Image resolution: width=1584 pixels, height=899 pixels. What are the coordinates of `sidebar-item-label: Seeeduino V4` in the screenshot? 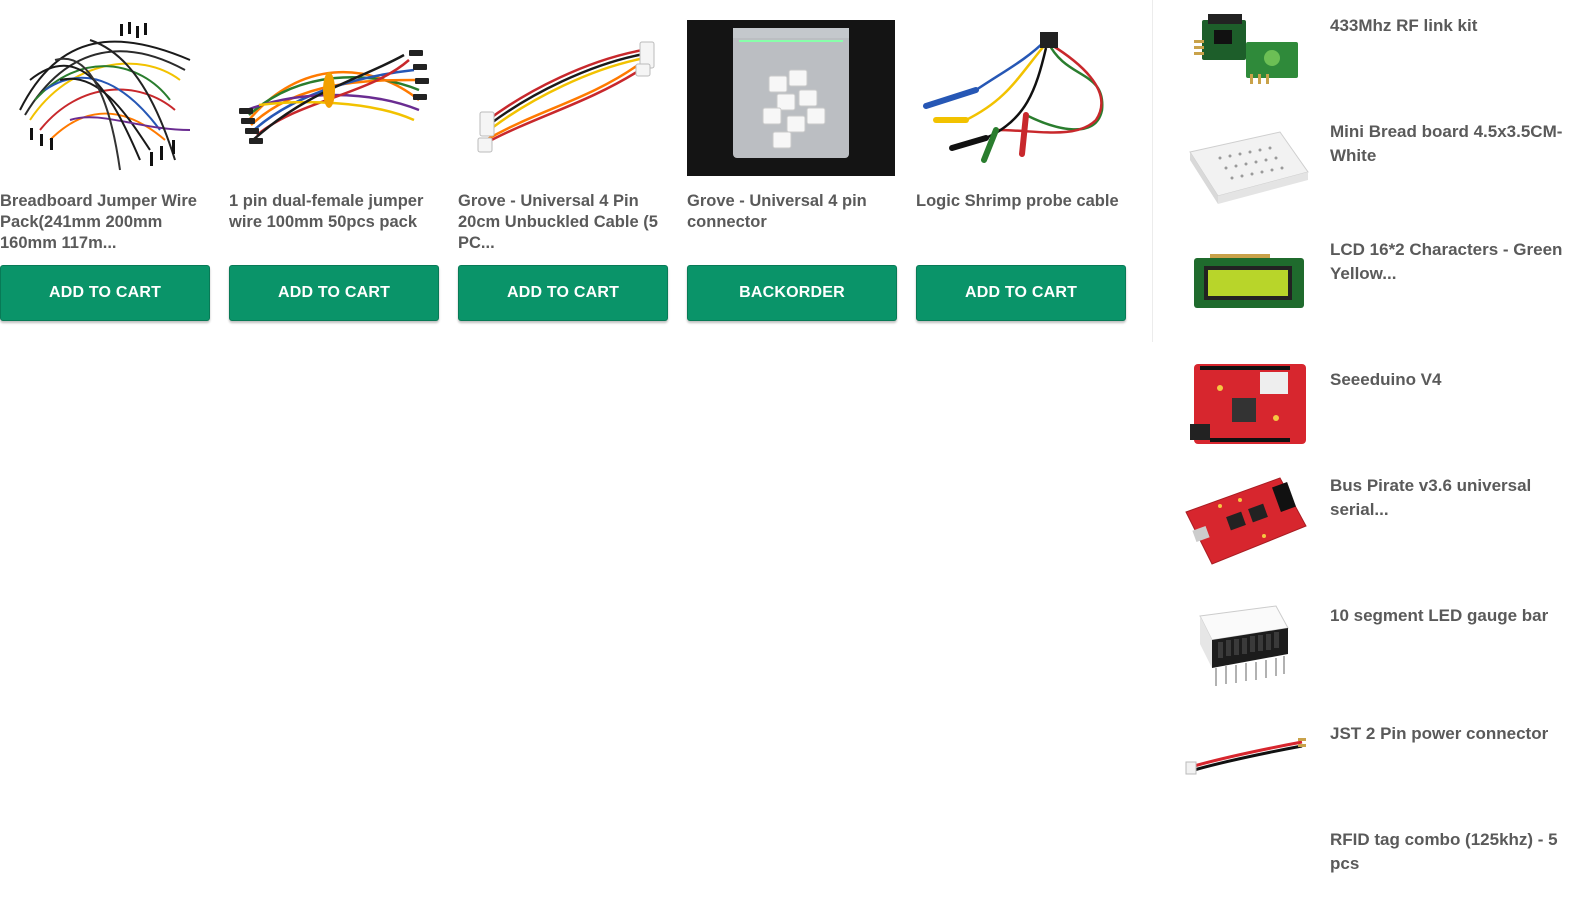 It's located at (1450, 380).